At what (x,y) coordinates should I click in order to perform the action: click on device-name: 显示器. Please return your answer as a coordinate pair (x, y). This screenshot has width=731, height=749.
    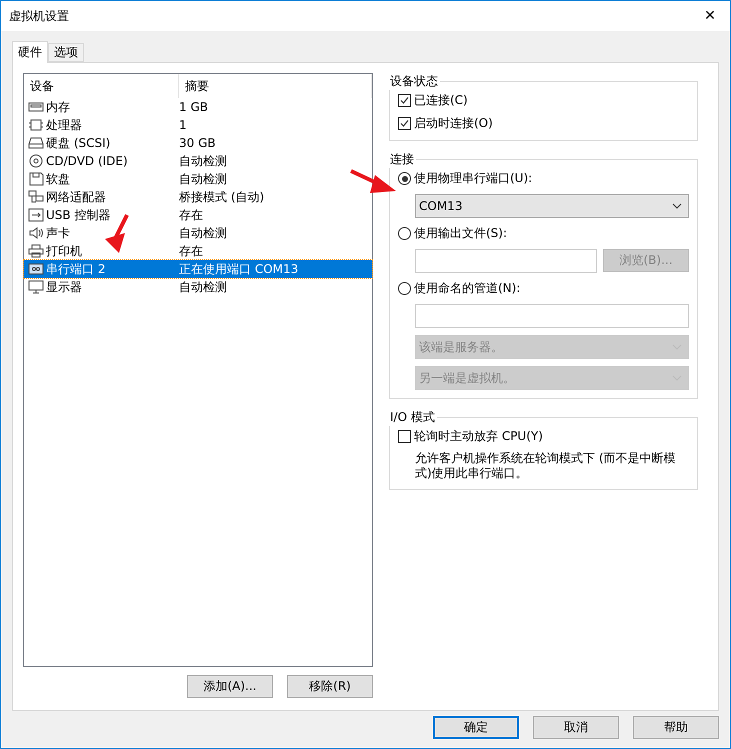
    Looking at the image, I should click on (64, 287).